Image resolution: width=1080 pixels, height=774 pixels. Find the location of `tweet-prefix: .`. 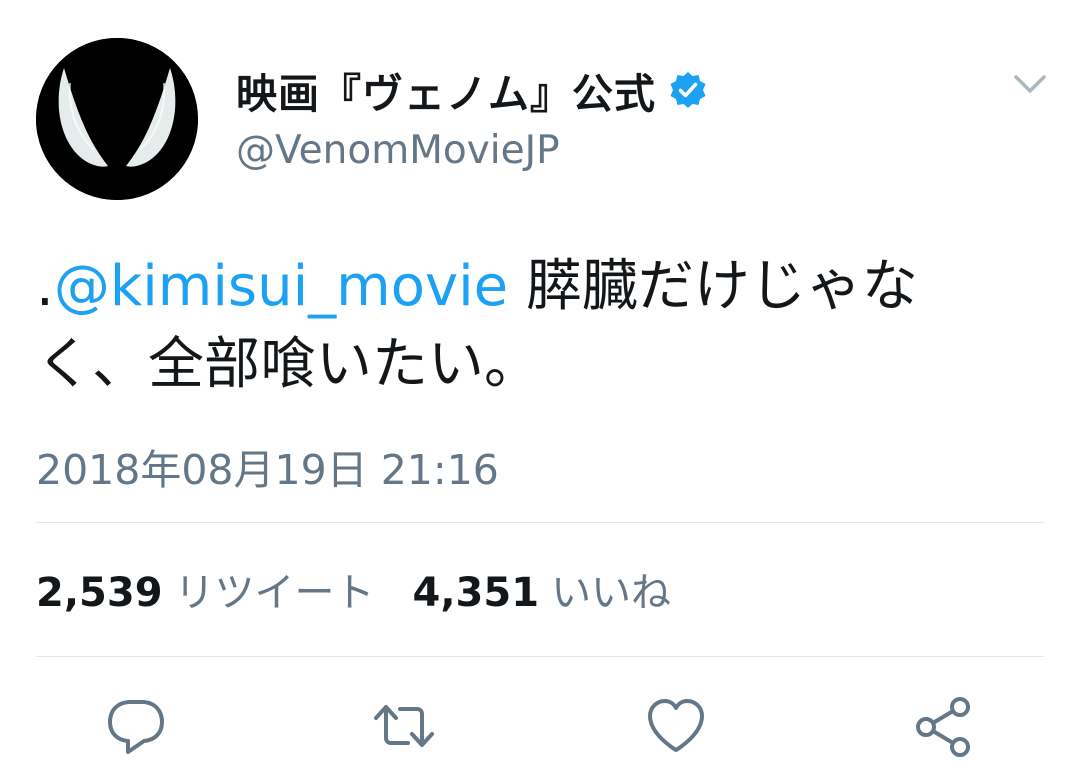

tweet-prefix: . is located at coordinates (45, 286).